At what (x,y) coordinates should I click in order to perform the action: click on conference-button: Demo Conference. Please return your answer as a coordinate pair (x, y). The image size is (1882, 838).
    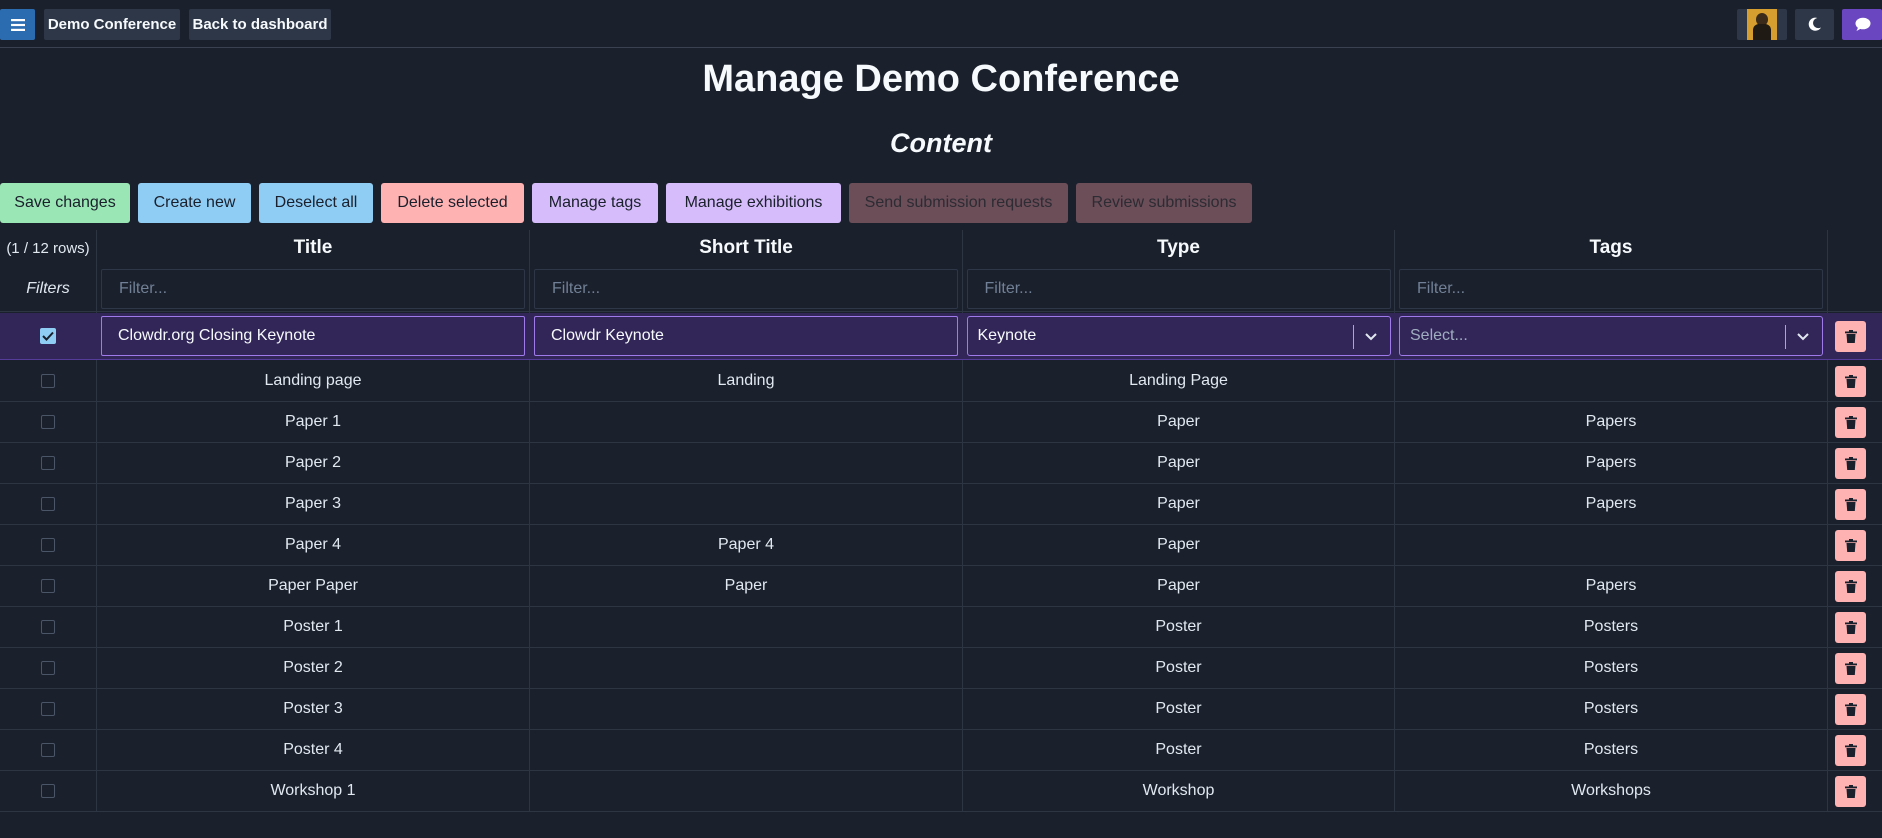
    Looking at the image, I should click on (112, 24).